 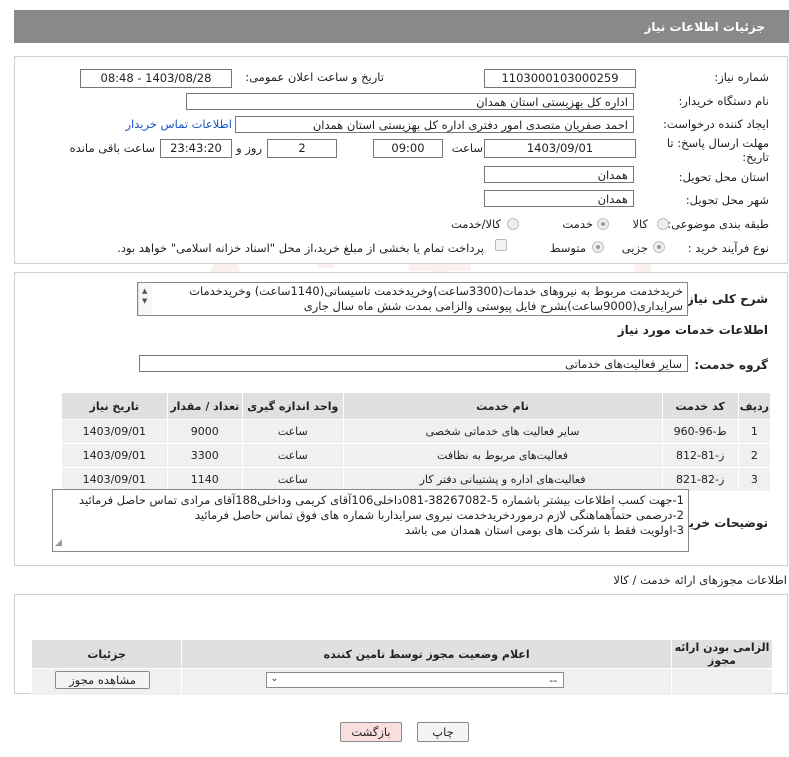 What do you see at coordinates (58, 543) in the screenshot?
I see `resize-handle-icon: ◢` at bounding box center [58, 543].